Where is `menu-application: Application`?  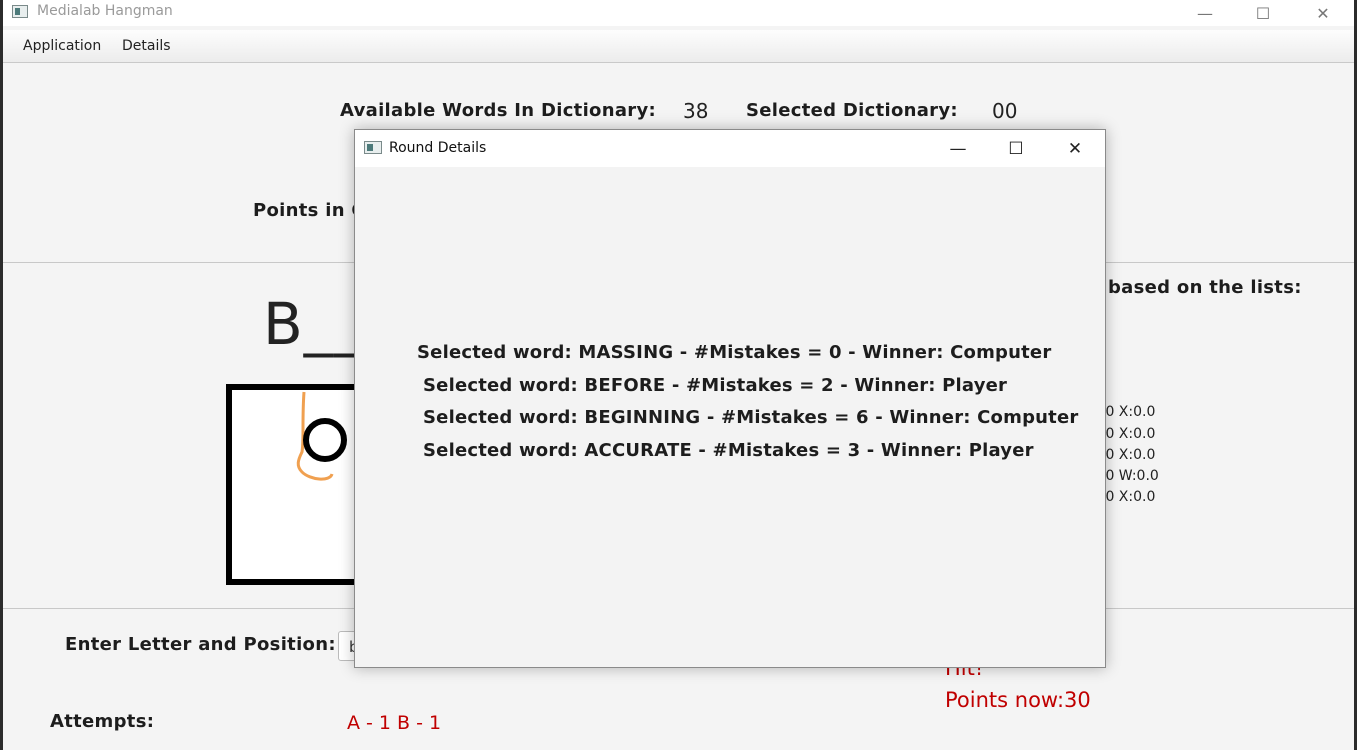 menu-application: Application is located at coordinates (62, 46).